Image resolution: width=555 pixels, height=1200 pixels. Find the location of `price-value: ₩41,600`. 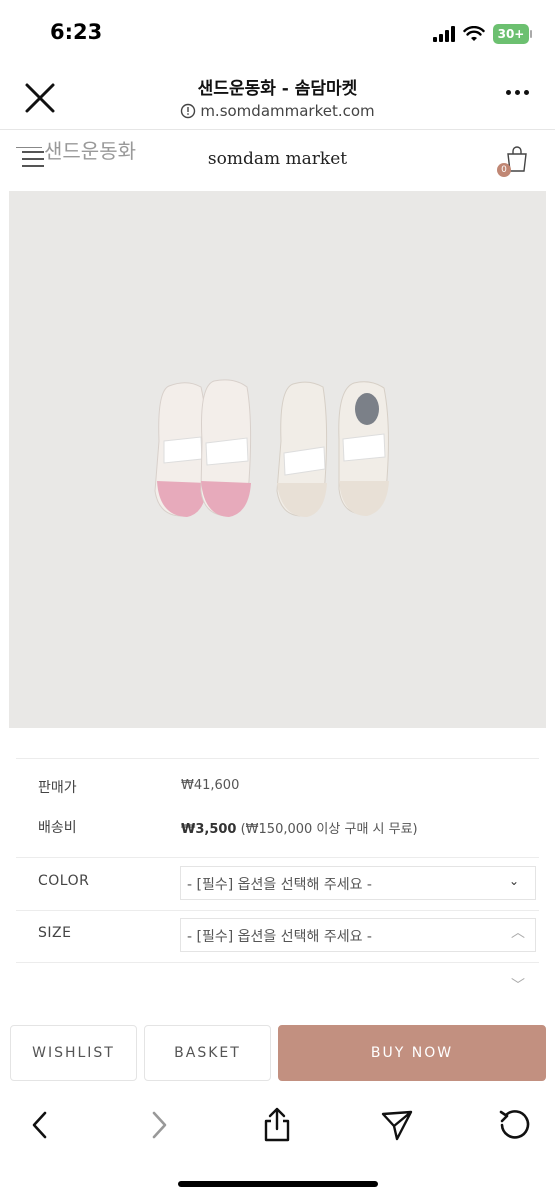

price-value: ₩41,600 is located at coordinates (210, 785).